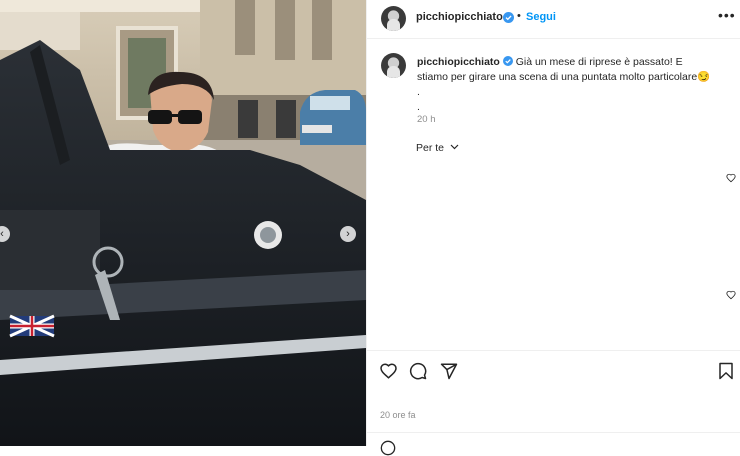  I want to click on chevron-right-icon: ›, so click(348, 234).